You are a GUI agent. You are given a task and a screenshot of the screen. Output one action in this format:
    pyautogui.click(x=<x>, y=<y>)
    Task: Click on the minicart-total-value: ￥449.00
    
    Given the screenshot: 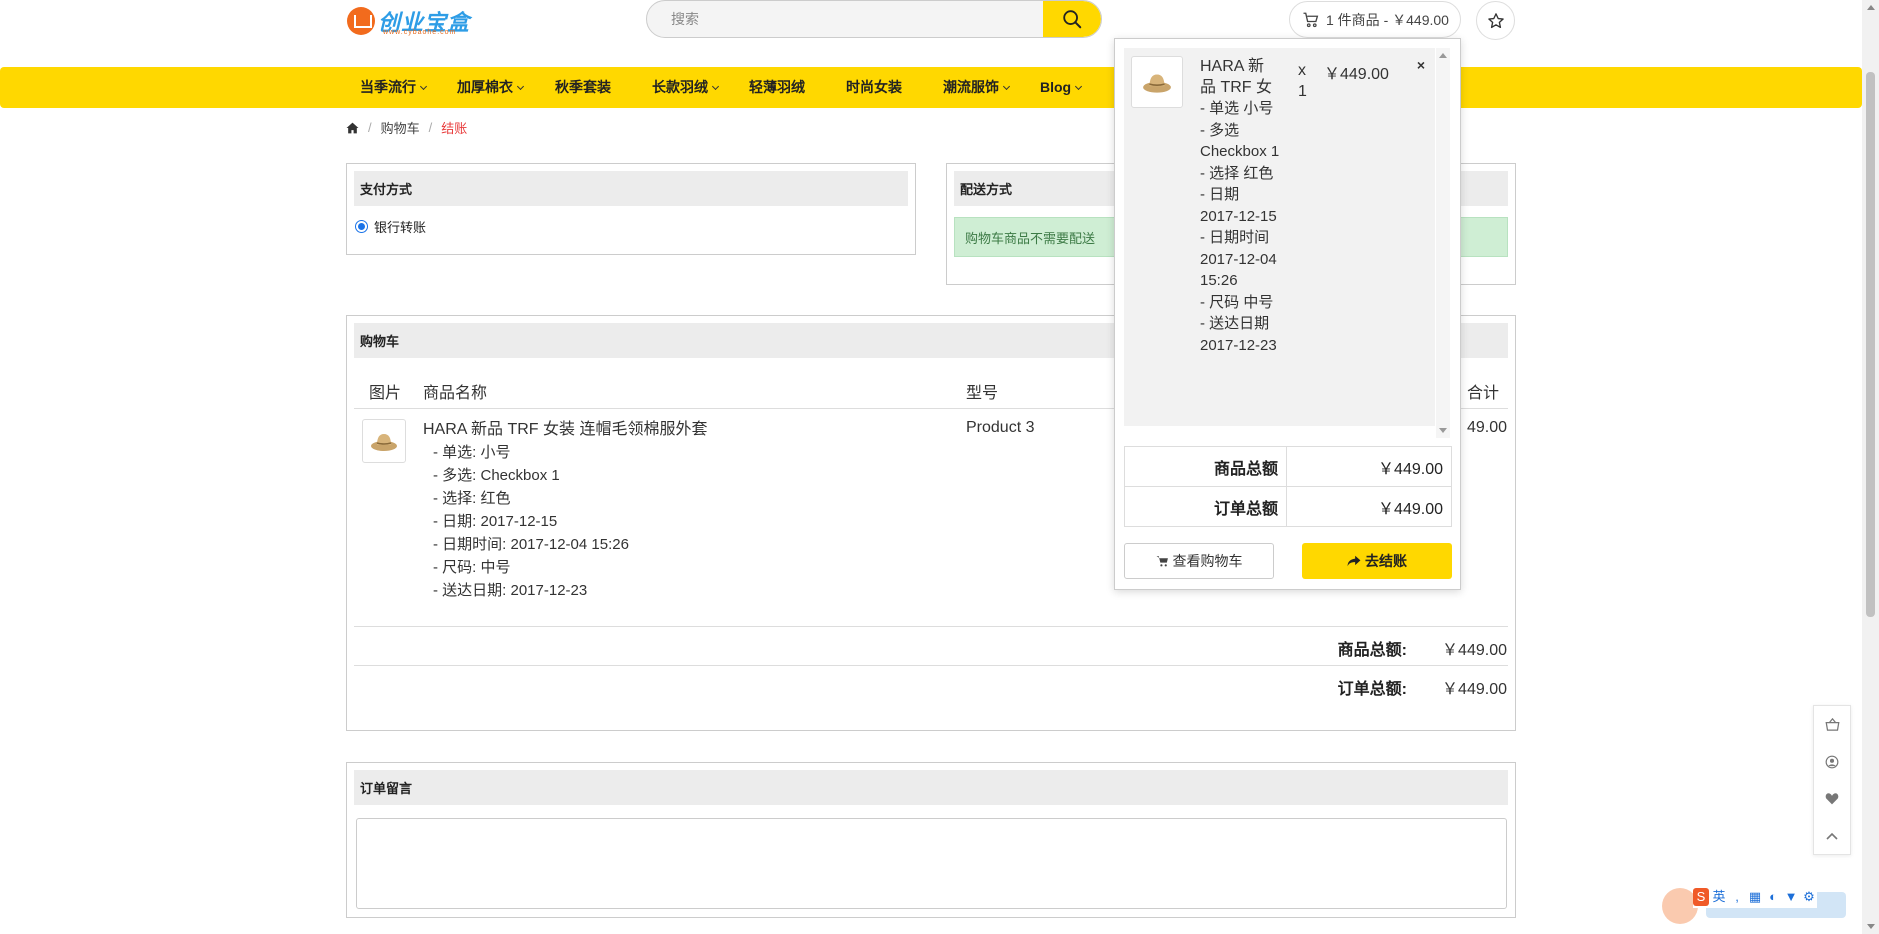 What is the action you would take?
    pyautogui.click(x=1369, y=506)
    